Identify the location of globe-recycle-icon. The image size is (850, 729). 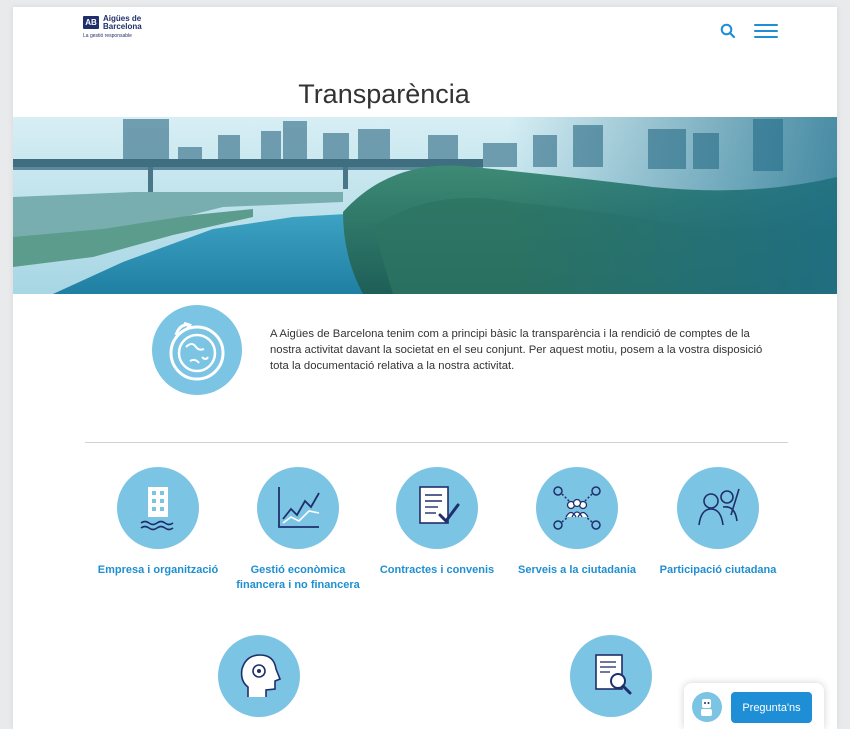
(197, 350).